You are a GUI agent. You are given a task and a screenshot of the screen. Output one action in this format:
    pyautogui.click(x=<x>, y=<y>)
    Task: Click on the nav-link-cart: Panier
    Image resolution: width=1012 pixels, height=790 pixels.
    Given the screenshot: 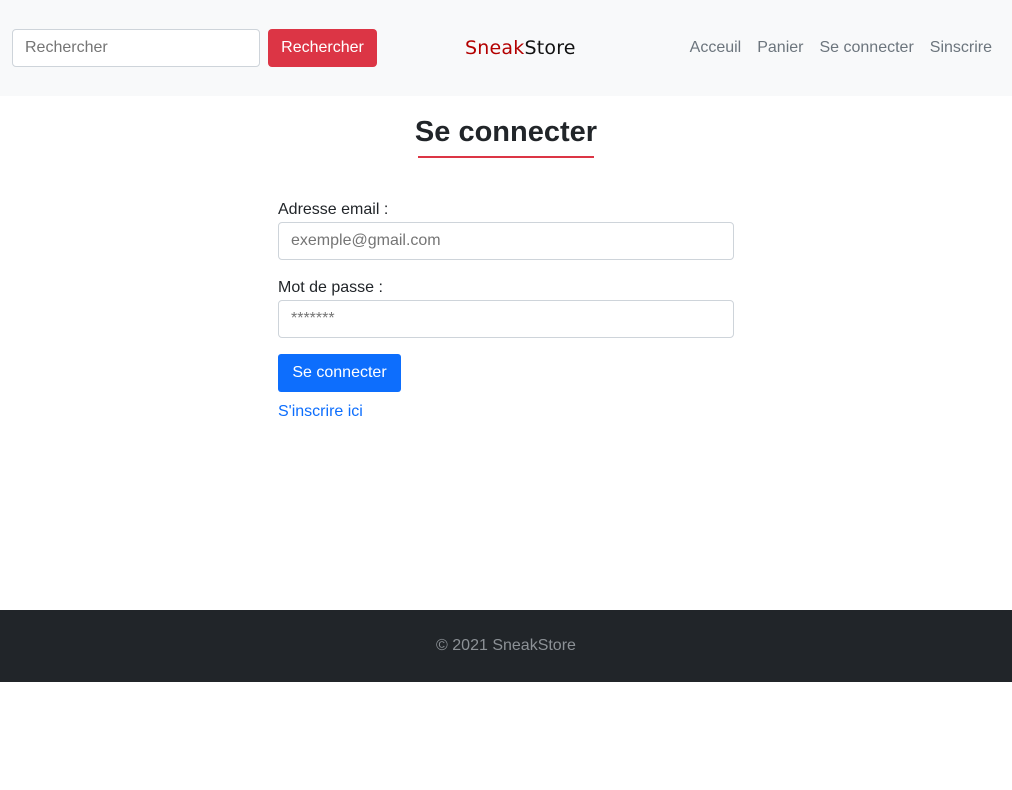 What is the action you would take?
    pyautogui.click(x=780, y=48)
    